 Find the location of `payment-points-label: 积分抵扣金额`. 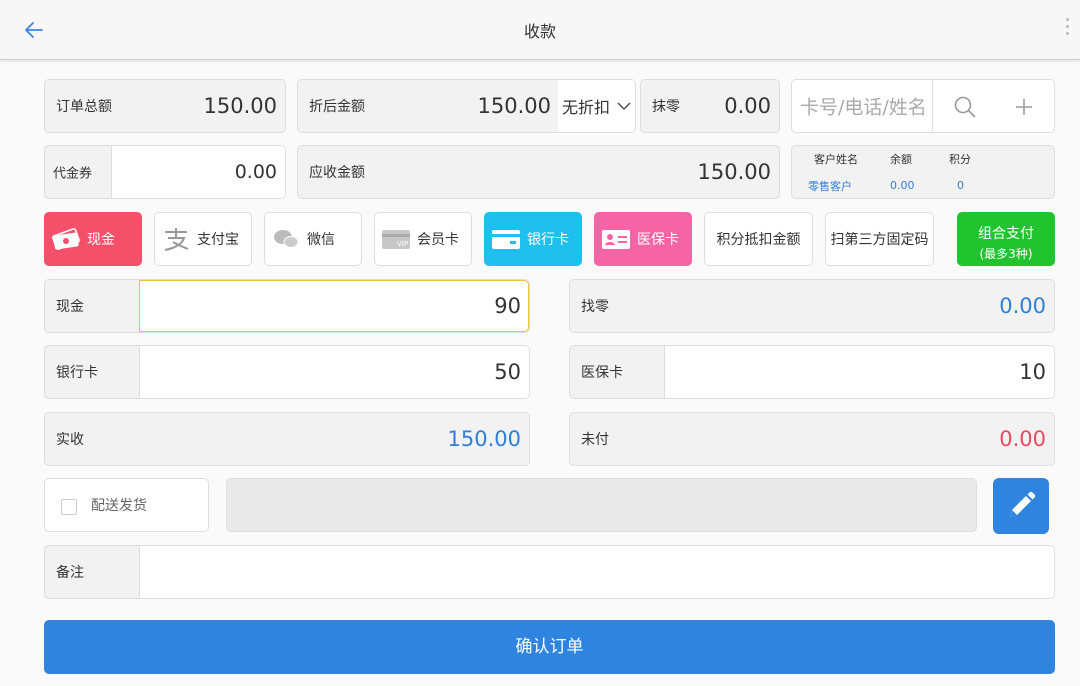

payment-points-label: 积分抵扣金额 is located at coordinates (758, 240).